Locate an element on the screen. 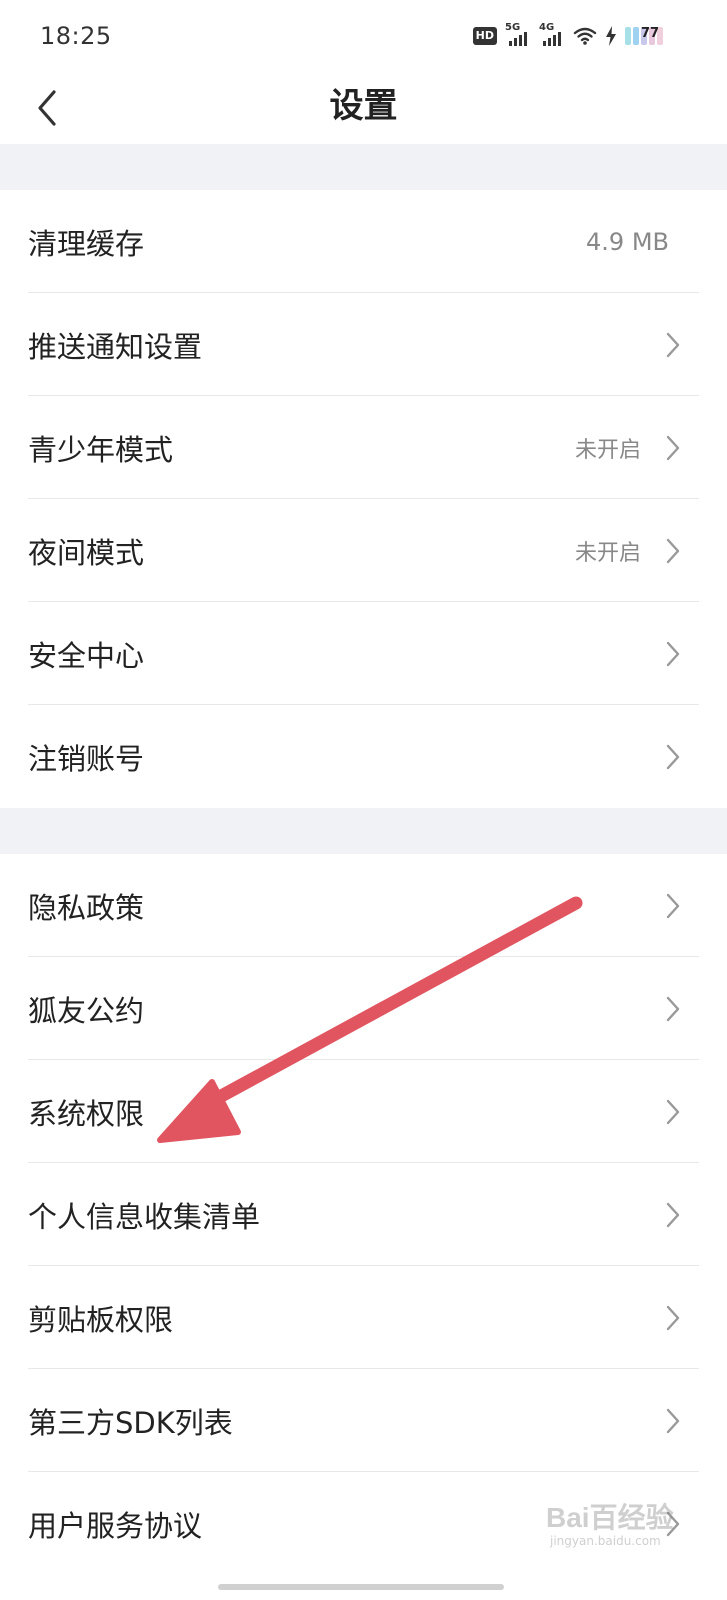 Image resolution: width=727 pixels, height=1600 pixels. setting-row-delete-account: 注销账号 is located at coordinates (363, 756).